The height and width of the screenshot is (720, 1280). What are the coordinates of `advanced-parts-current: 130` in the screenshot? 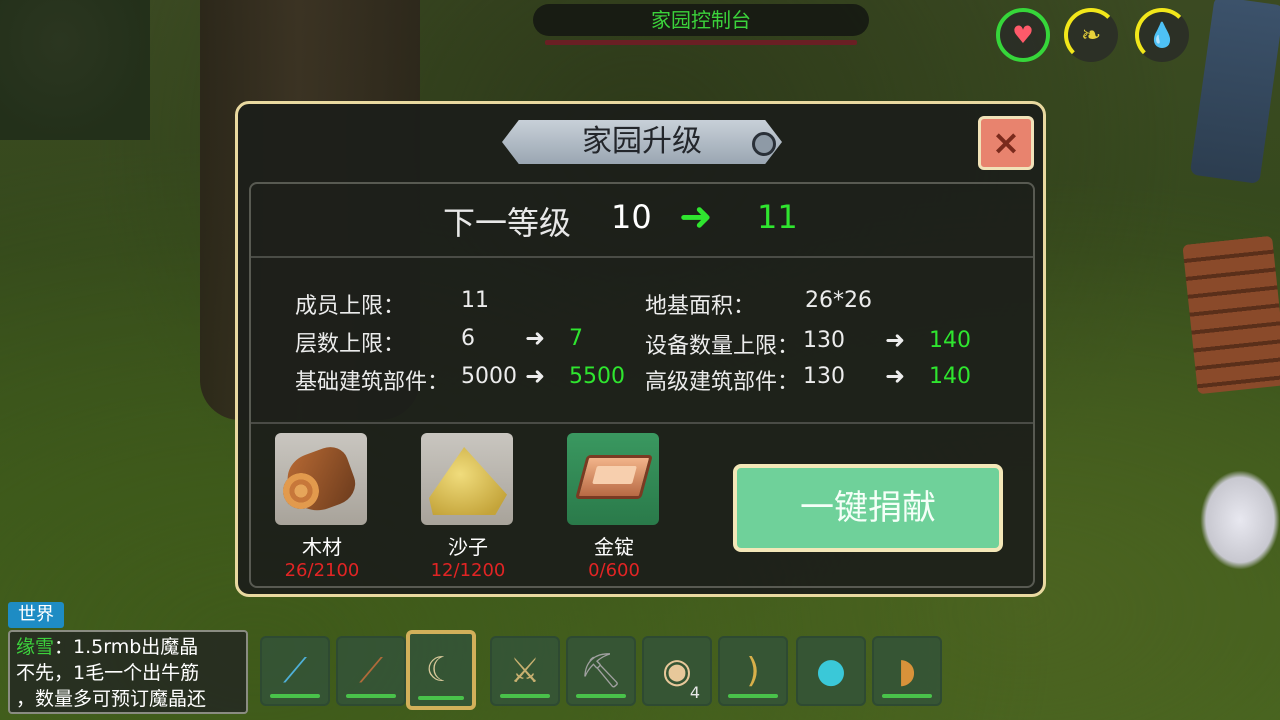 It's located at (824, 376).